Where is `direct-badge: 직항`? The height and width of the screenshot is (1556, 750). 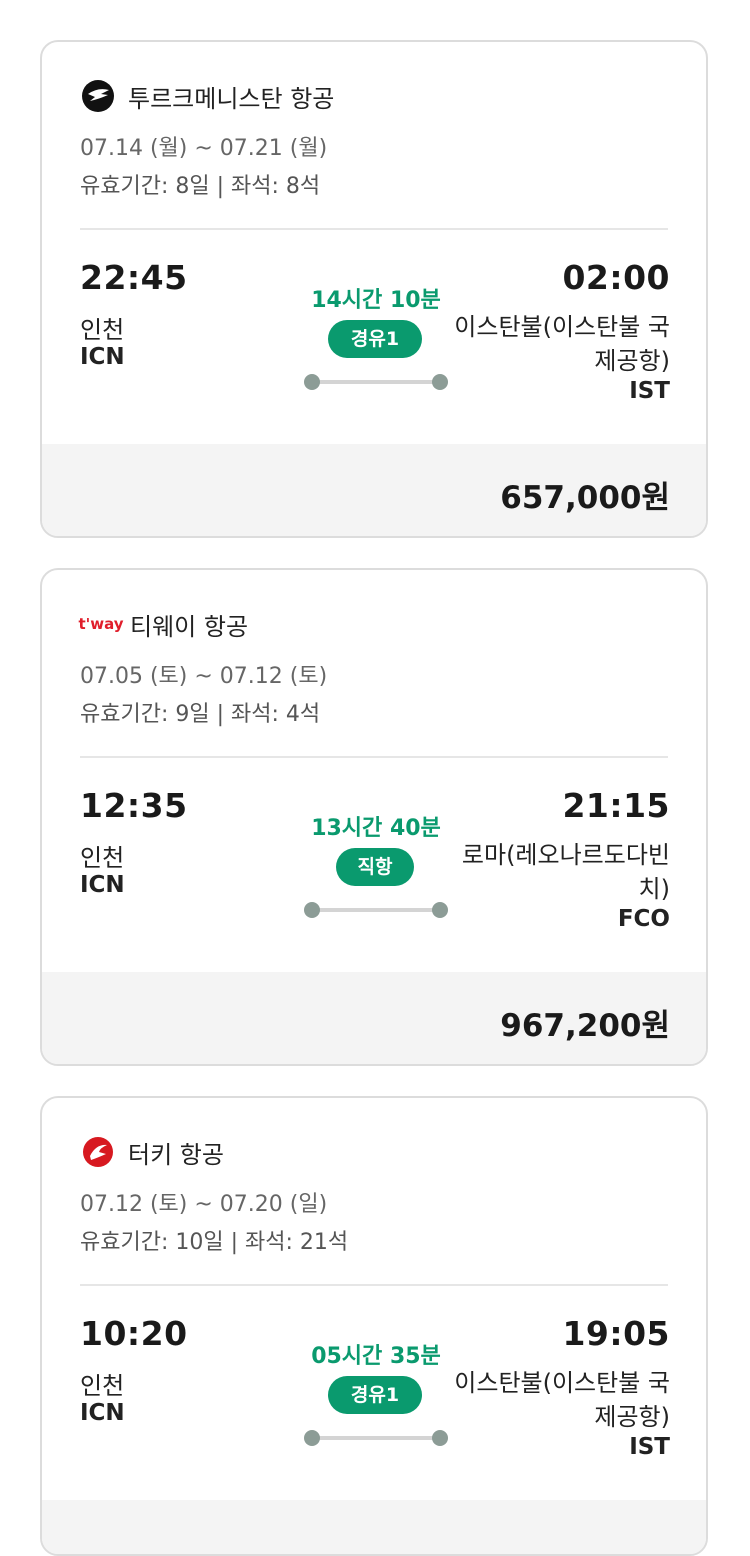 direct-badge: 직항 is located at coordinates (375, 867).